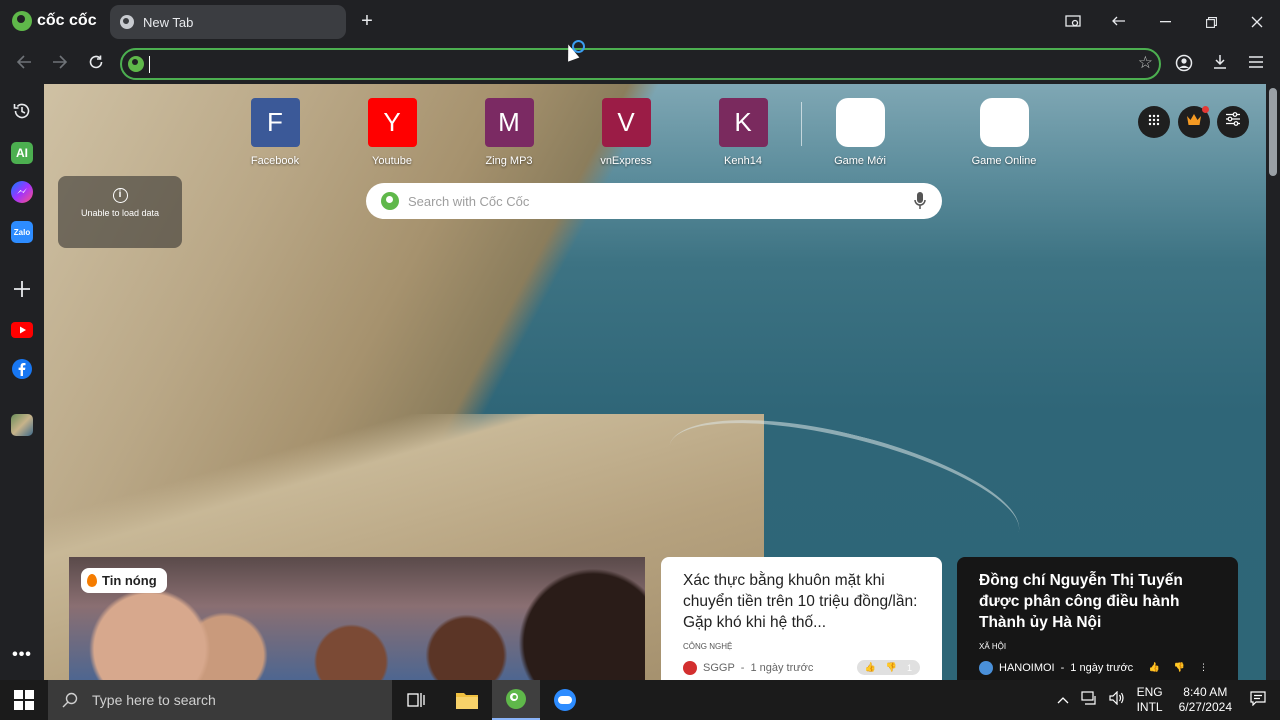  I want to click on task-view-button, so click(416, 700).